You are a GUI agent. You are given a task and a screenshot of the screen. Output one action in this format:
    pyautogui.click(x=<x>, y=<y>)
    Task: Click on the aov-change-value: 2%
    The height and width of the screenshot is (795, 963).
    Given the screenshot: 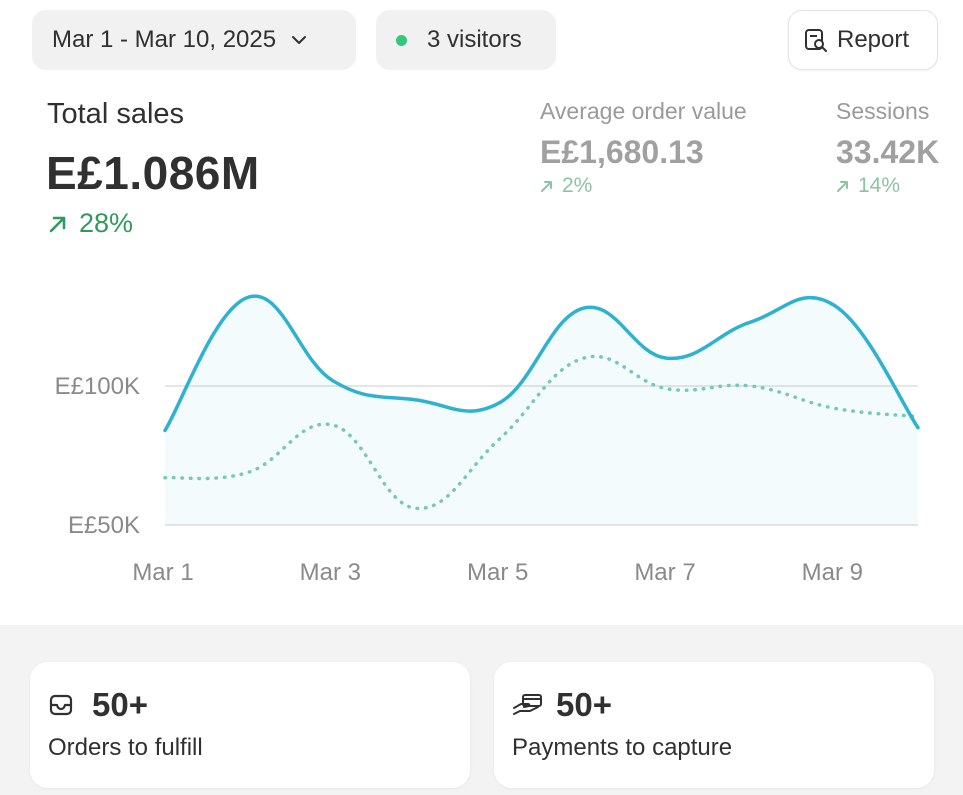 What is the action you would take?
    pyautogui.click(x=577, y=185)
    